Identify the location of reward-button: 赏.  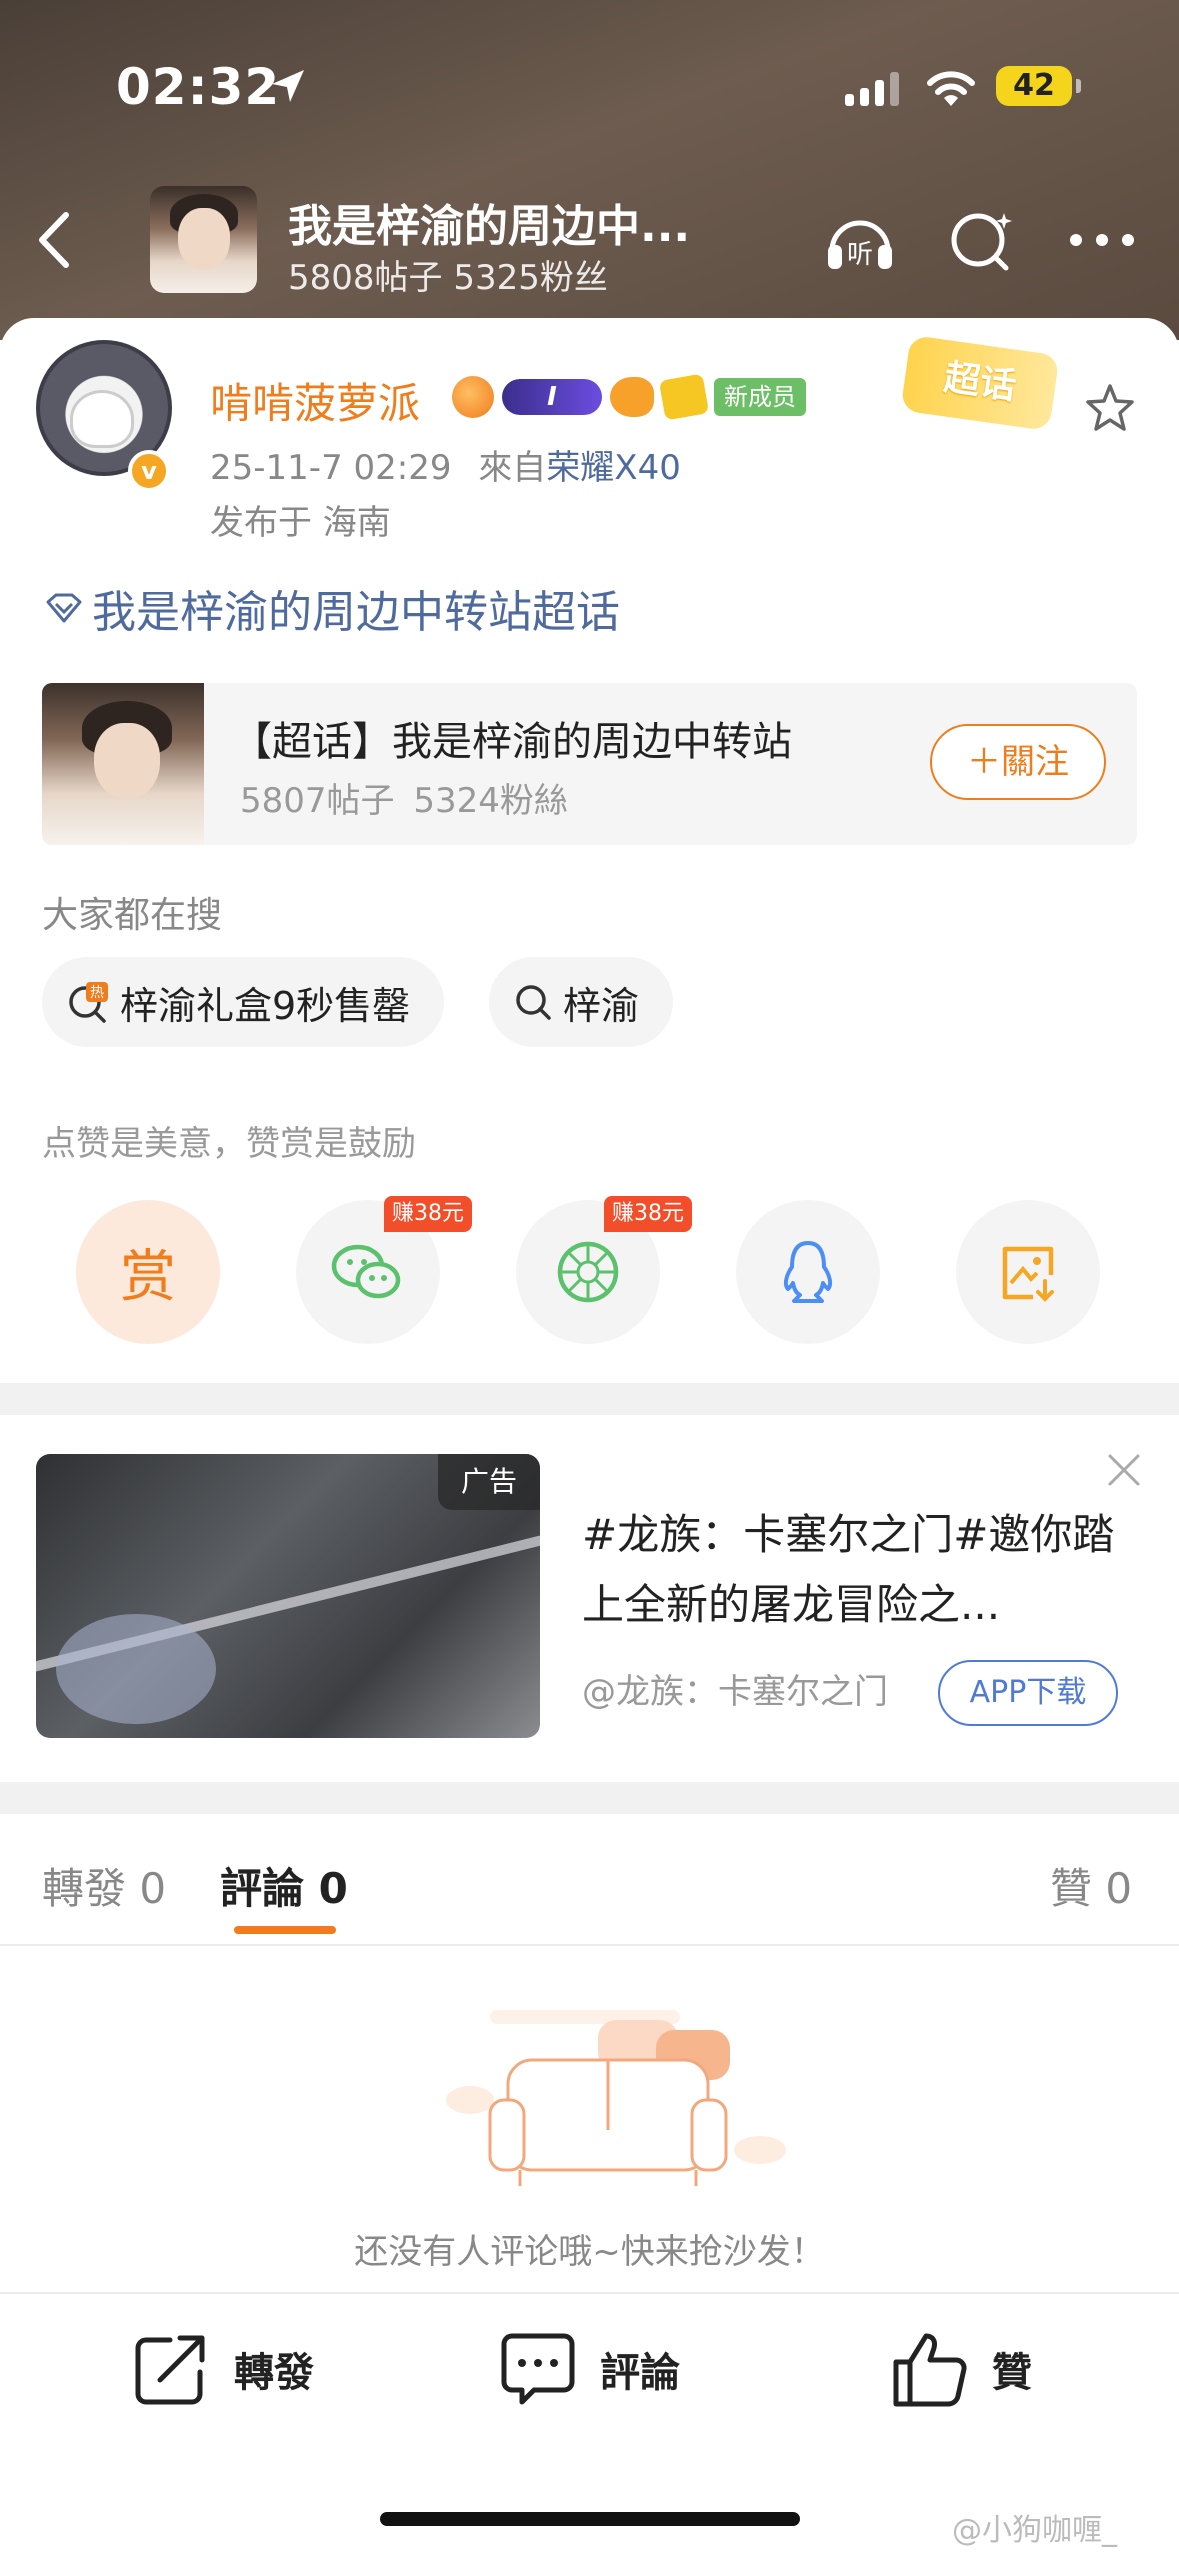
(148, 1272).